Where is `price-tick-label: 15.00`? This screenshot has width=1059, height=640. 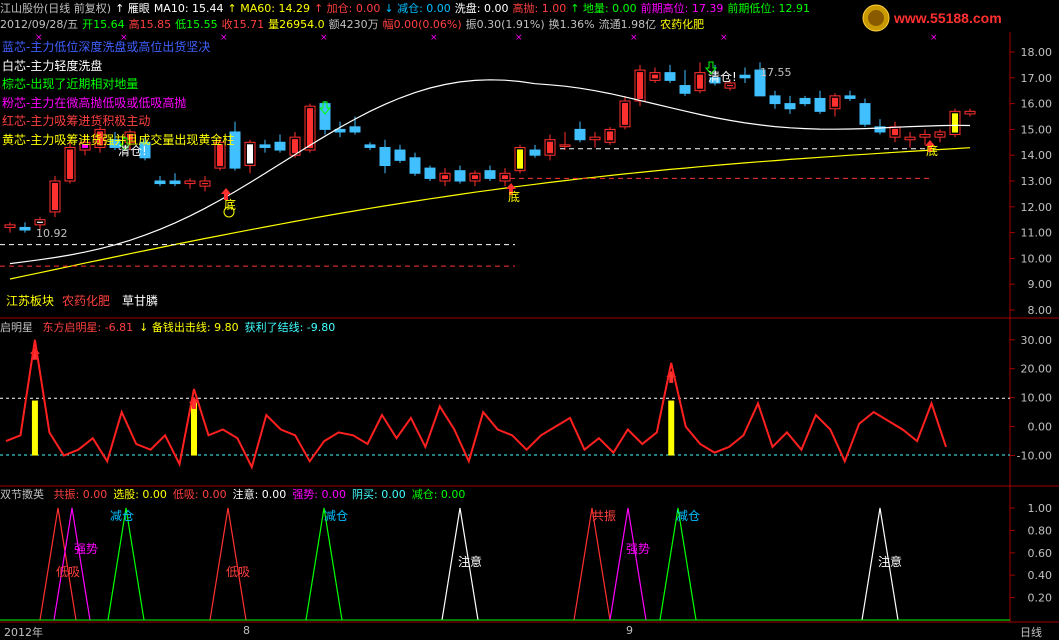 price-tick-label: 15.00 is located at coordinates (1037, 129).